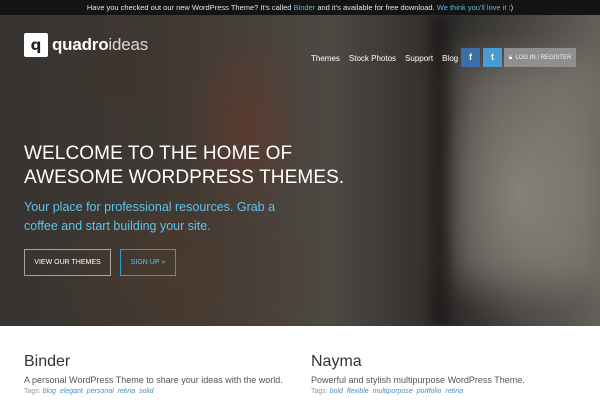 Image resolution: width=600 pixels, height=400 pixels. What do you see at coordinates (450, 58) in the screenshot?
I see `nav-item-blog: Blog` at bounding box center [450, 58].